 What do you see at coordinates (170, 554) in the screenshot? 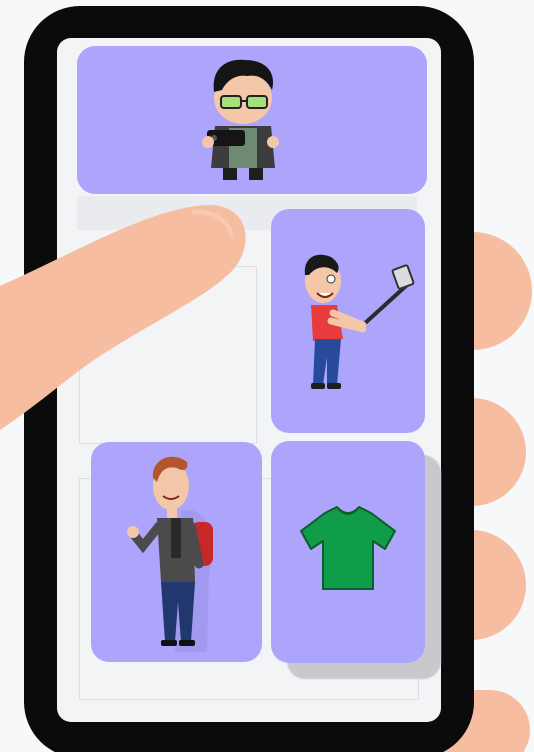
I see `backpack-character-icon` at bounding box center [170, 554].